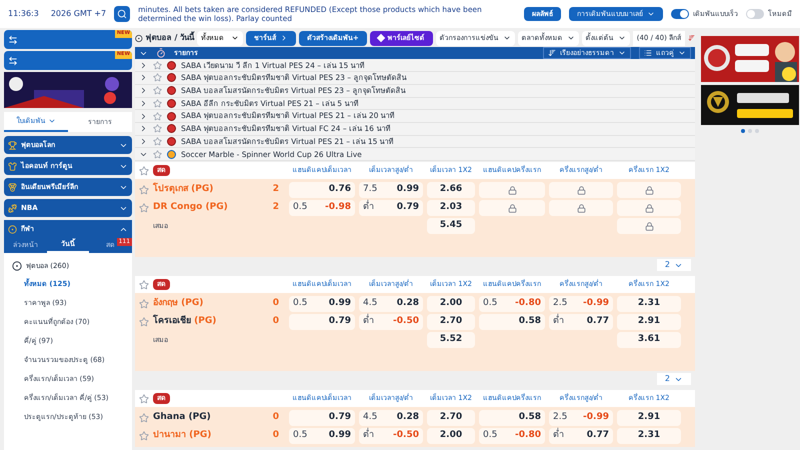 This screenshot has width=800, height=450. Describe the element at coordinates (190, 207) in the screenshot. I see `team-name: DR Congo (PG)` at that location.